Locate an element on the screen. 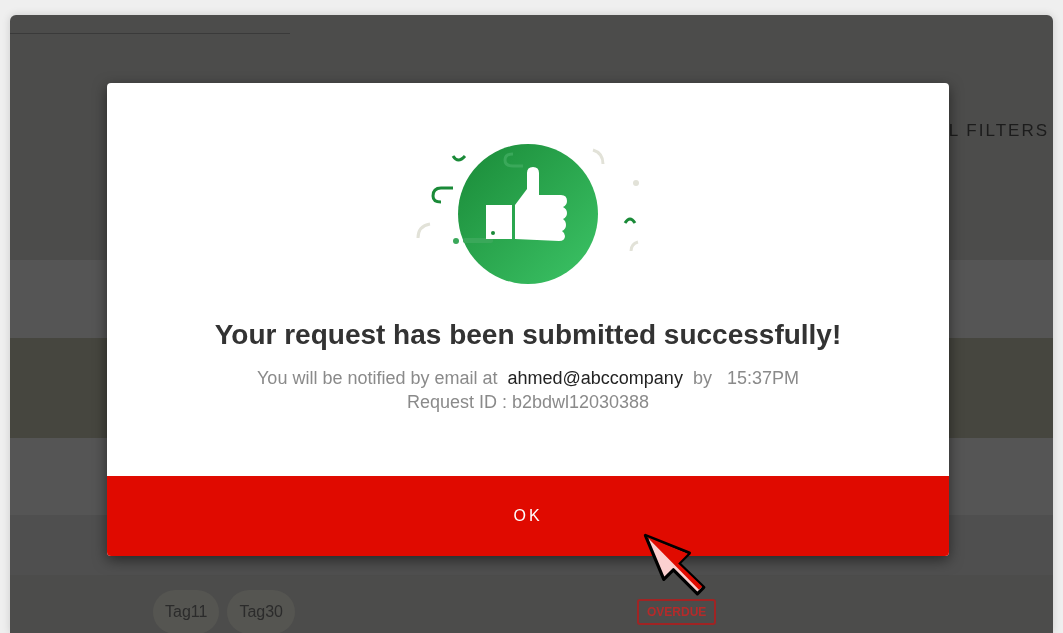  notification-message: You will be notified by email at ahmed@abccompany by 15:37PM is located at coordinates (528, 378).